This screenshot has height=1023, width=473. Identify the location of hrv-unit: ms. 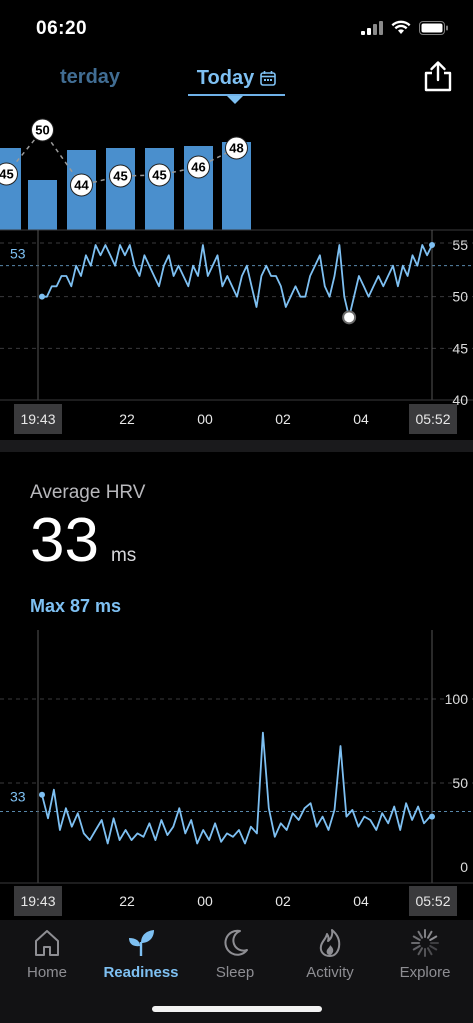
(123, 555).